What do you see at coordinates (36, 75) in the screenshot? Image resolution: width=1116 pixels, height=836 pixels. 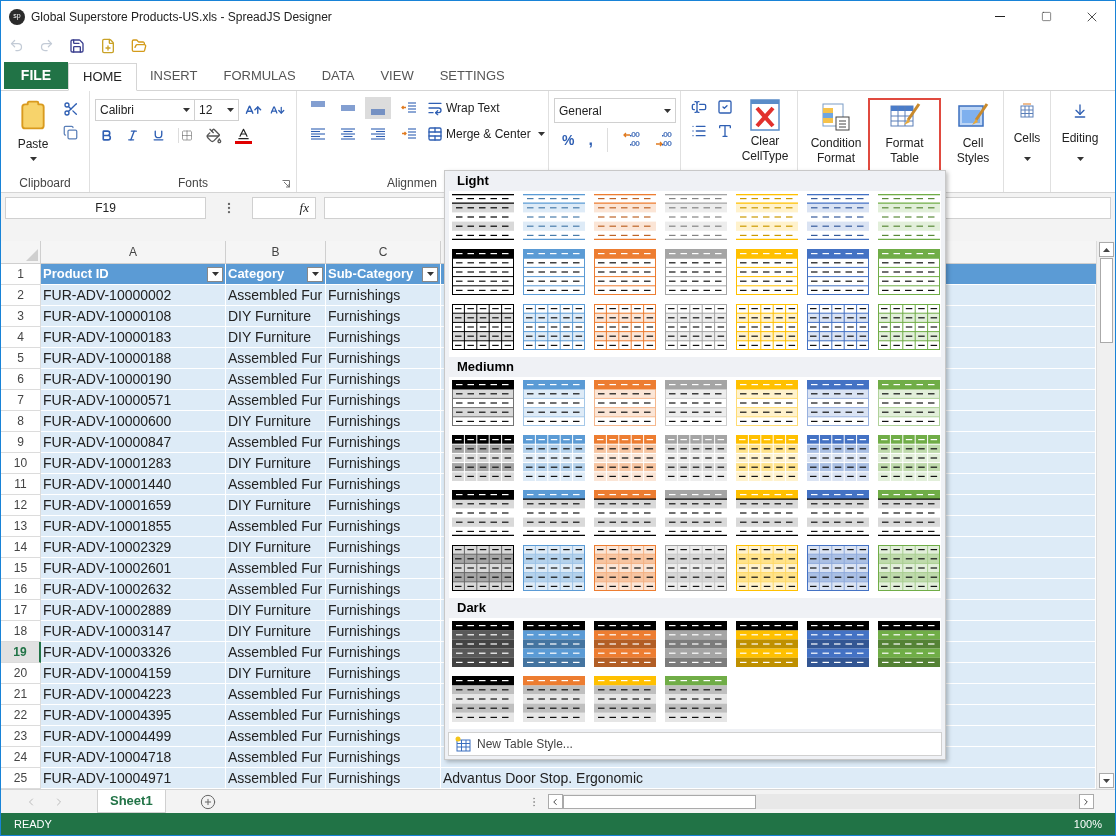 I see `file-tab: FILE` at bounding box center [36, 75].